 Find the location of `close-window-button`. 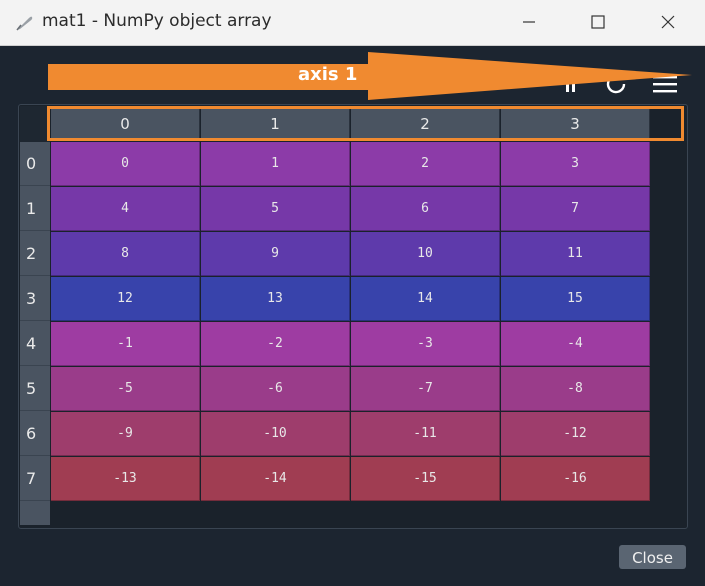

close-window-button is located at coordinates (668, 22).